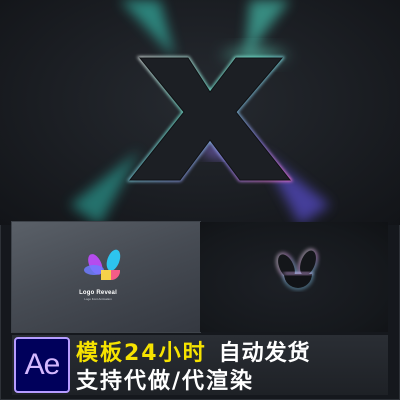 This screenshot has width=400, height=400. I want to click on after-effects-label: Ae, so click(42, 364).